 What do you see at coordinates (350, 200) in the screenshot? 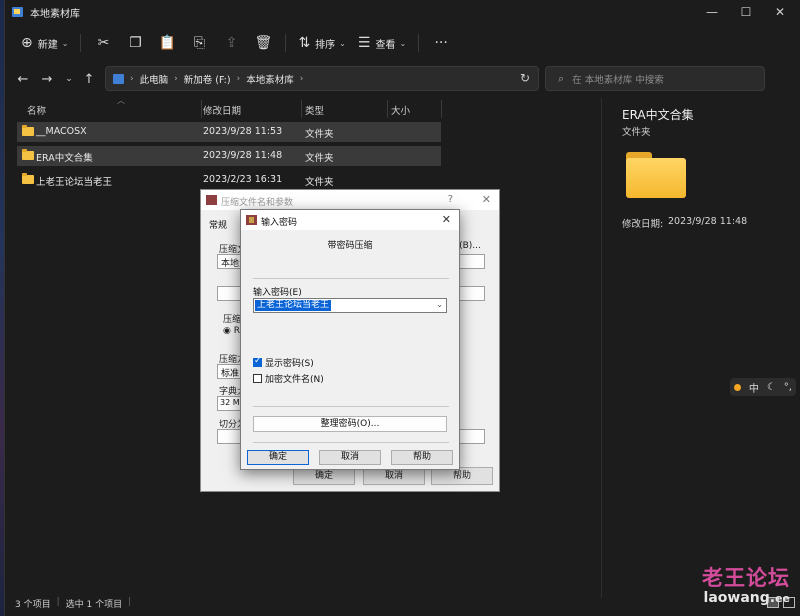
I see `archive-dialog-title-bar: 压缩文件名和参数 ? ✕` at bounding box center [350, 200].